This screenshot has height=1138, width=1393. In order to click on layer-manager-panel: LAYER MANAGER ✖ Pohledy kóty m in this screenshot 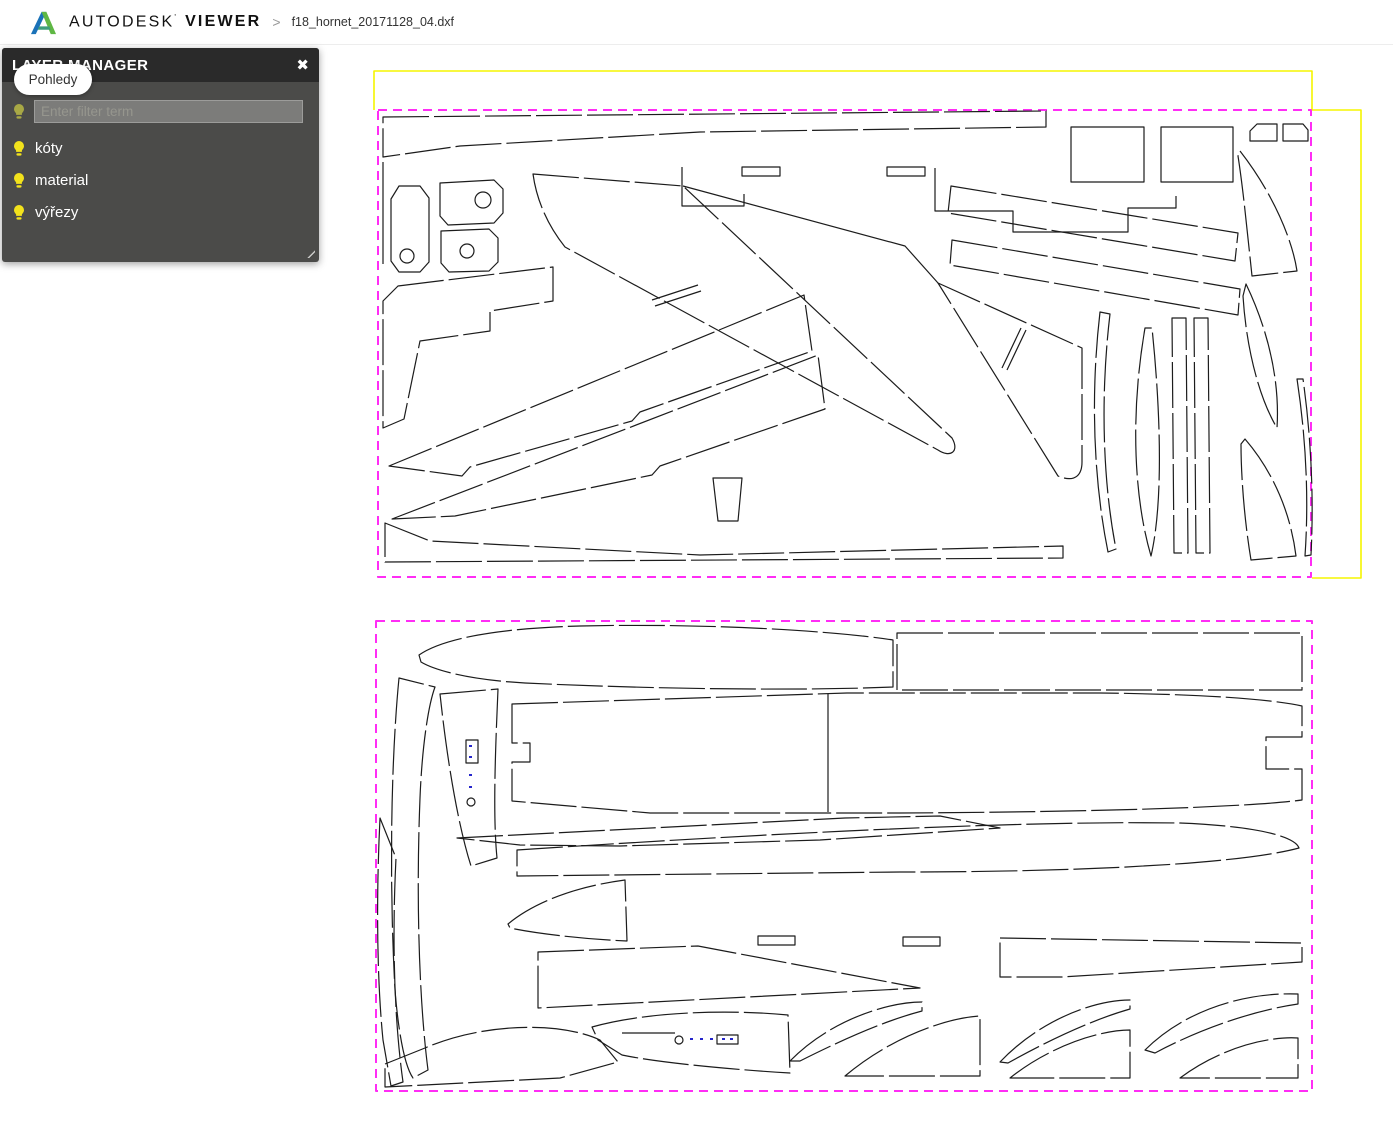, I will do `click(160, 155)`.